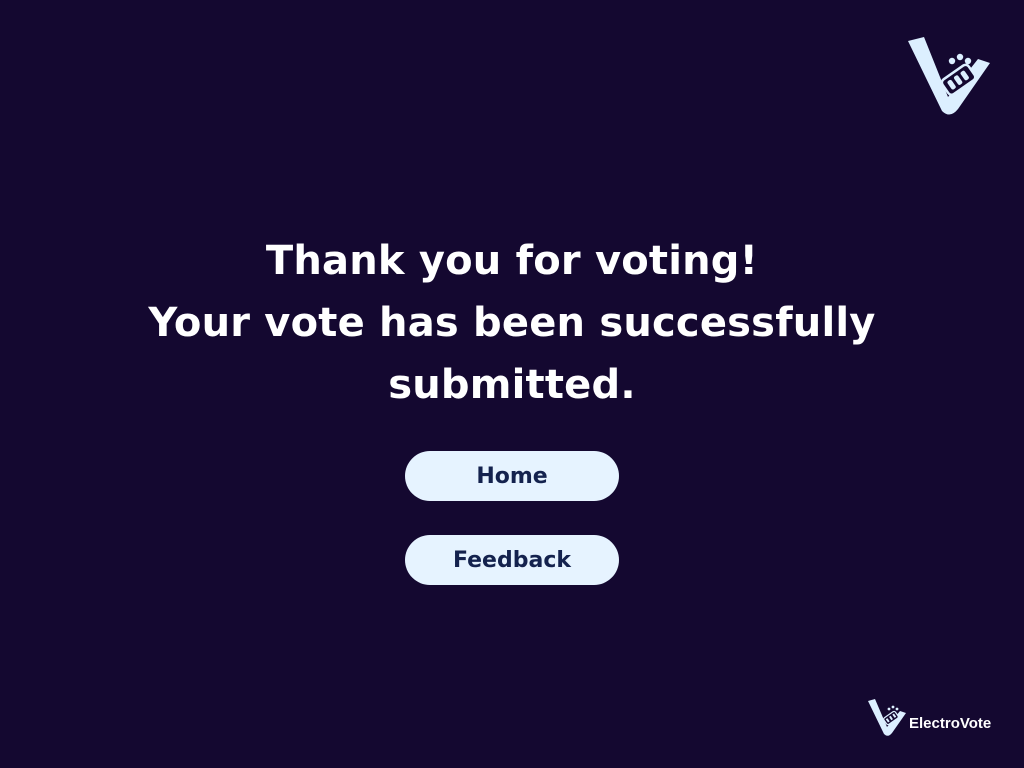  Describe the element at coordinates (512, 261) in the screenshot. I see `message-line-1: Thank you for voting!` at that location.